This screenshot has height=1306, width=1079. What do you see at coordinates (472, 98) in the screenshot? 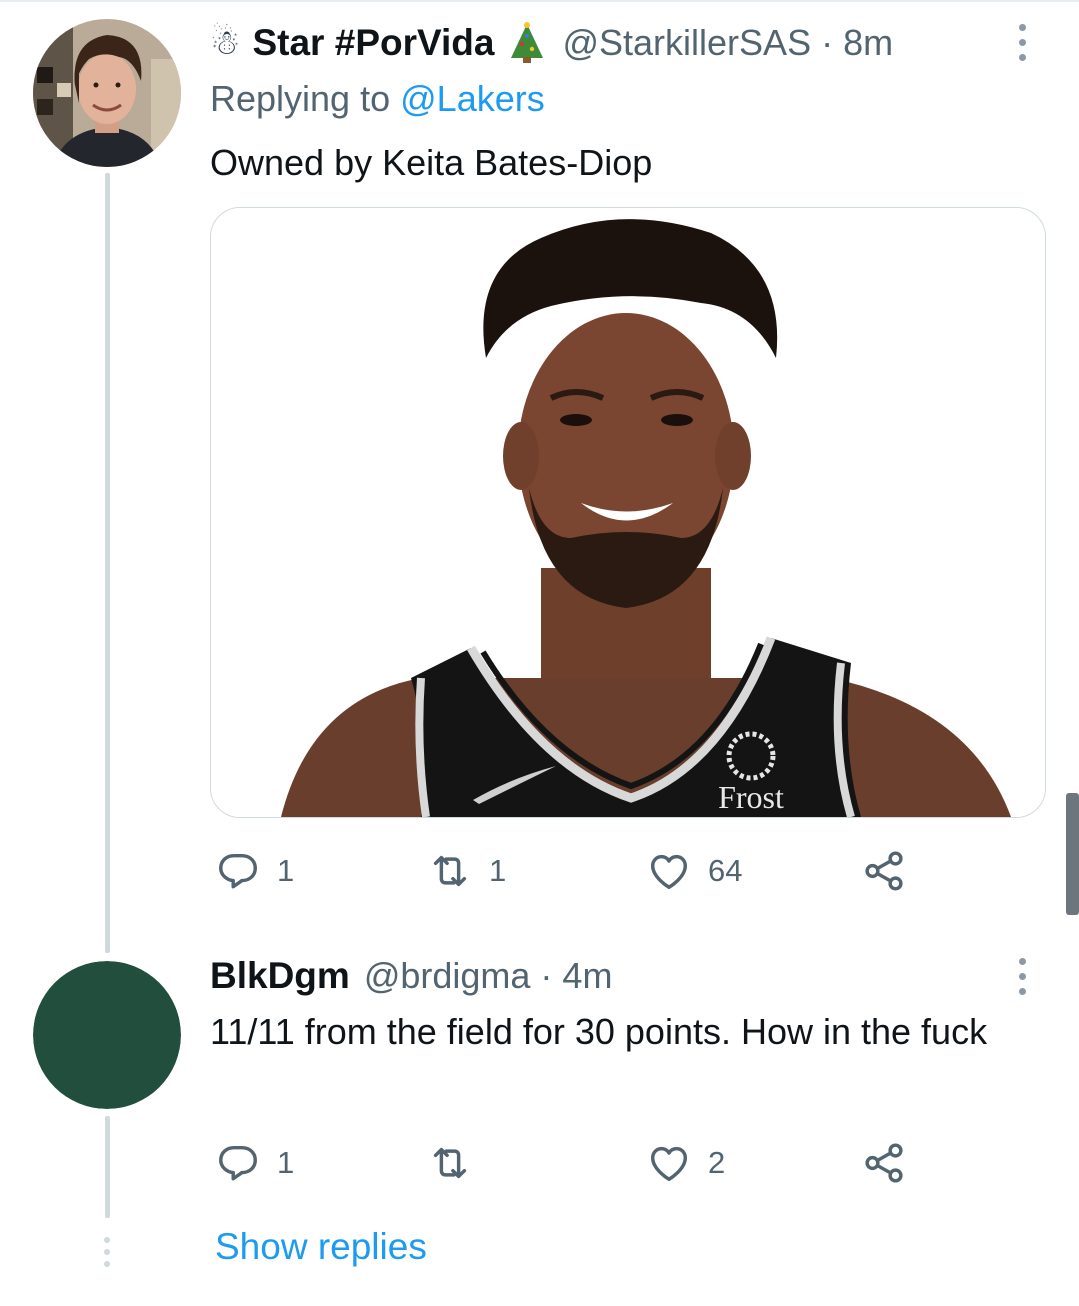
I see `replying-to-link: @Lakers` at bounding box center [472, 98].